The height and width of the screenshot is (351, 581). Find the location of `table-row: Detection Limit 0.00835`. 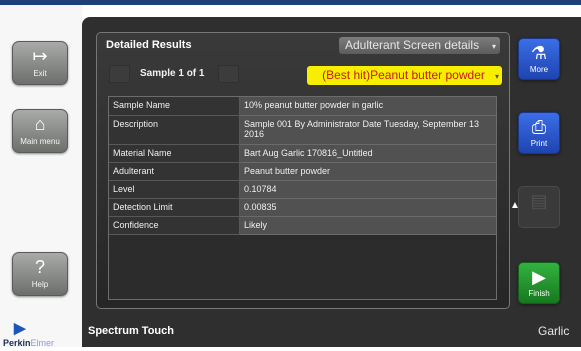

table-row: Detection Limit 0.00835 is located at coordinates (302, 208).